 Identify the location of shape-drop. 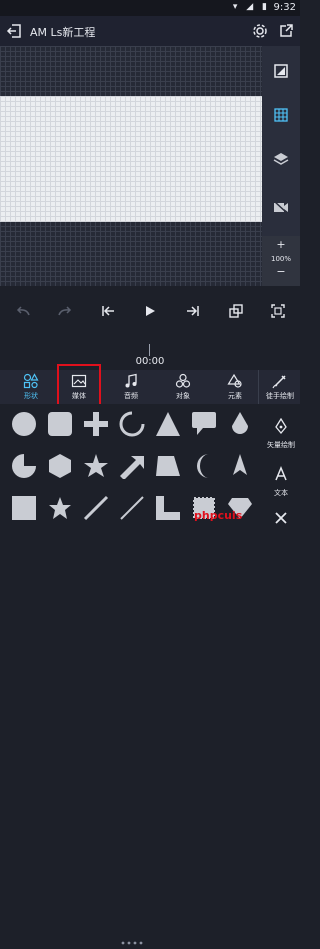
(240, 424).